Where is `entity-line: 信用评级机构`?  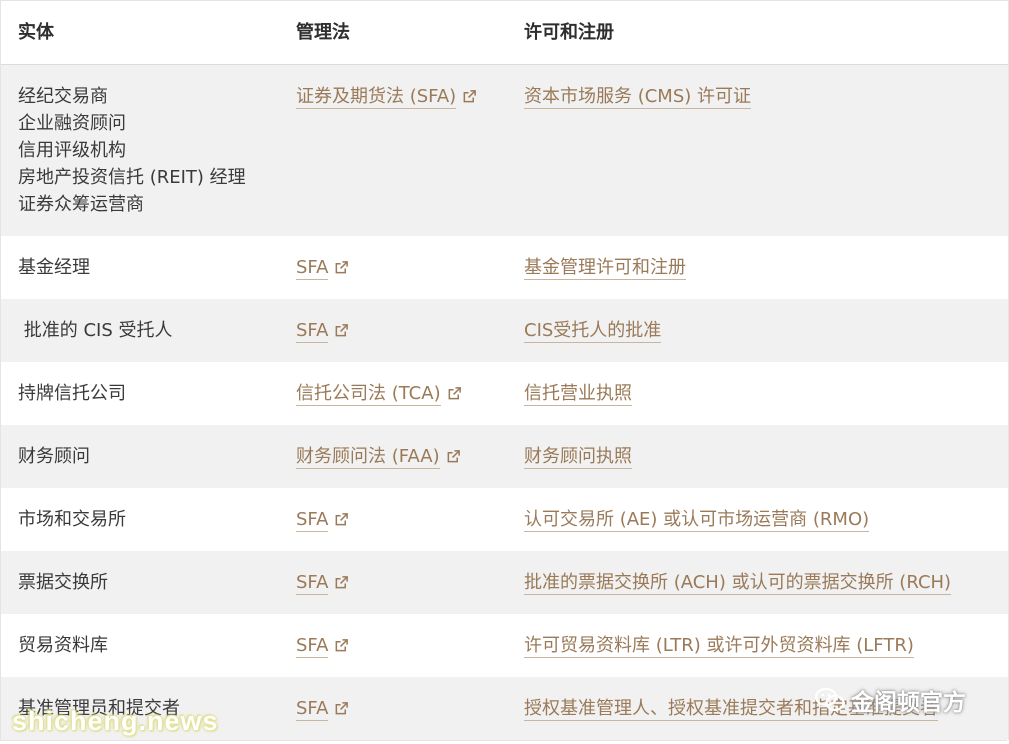
entity-line: 信用评级机构 is located at coordinates (72, 150).